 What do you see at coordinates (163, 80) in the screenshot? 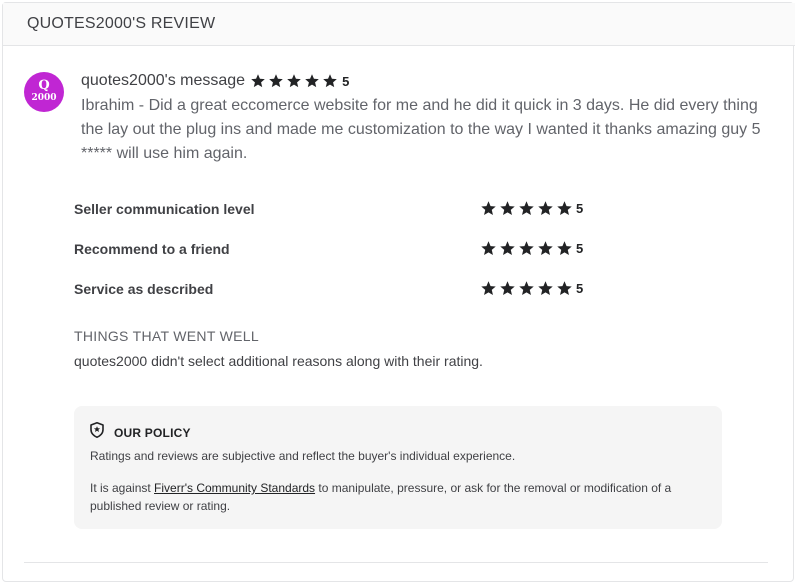
I see `message-author: quotes2000's message` at bounding box center [163, 80].